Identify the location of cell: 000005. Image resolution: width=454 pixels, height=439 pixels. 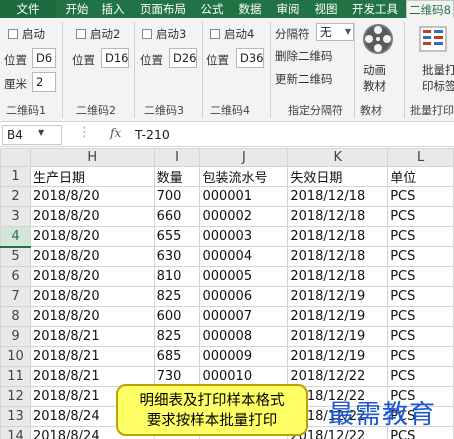
(244, 276).